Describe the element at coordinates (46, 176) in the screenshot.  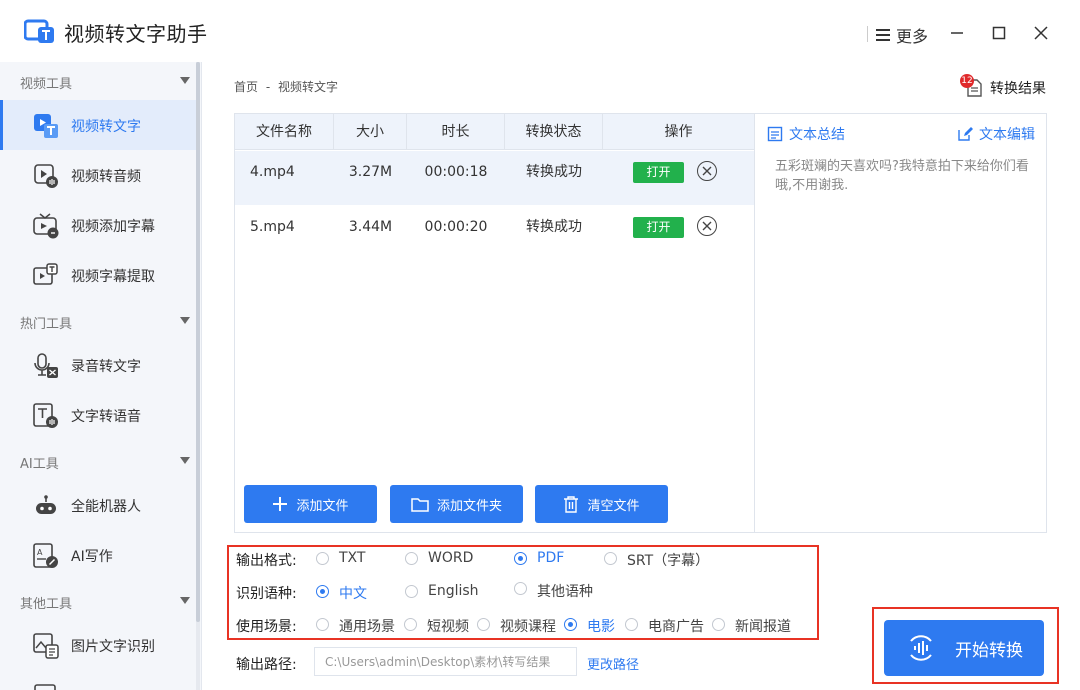
I see `video-to-audio-icon` at that location.